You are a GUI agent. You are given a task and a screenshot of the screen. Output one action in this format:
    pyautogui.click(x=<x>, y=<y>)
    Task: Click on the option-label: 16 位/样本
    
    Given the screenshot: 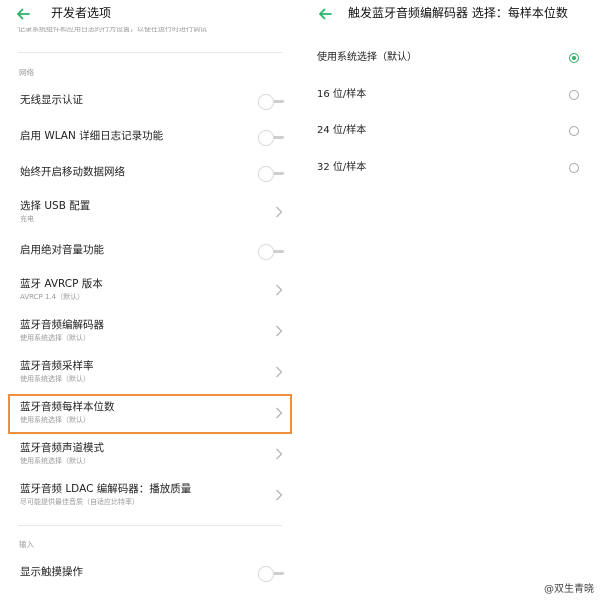 What is the action you would take?
    pyautogui.click(x=342, y=94)
    